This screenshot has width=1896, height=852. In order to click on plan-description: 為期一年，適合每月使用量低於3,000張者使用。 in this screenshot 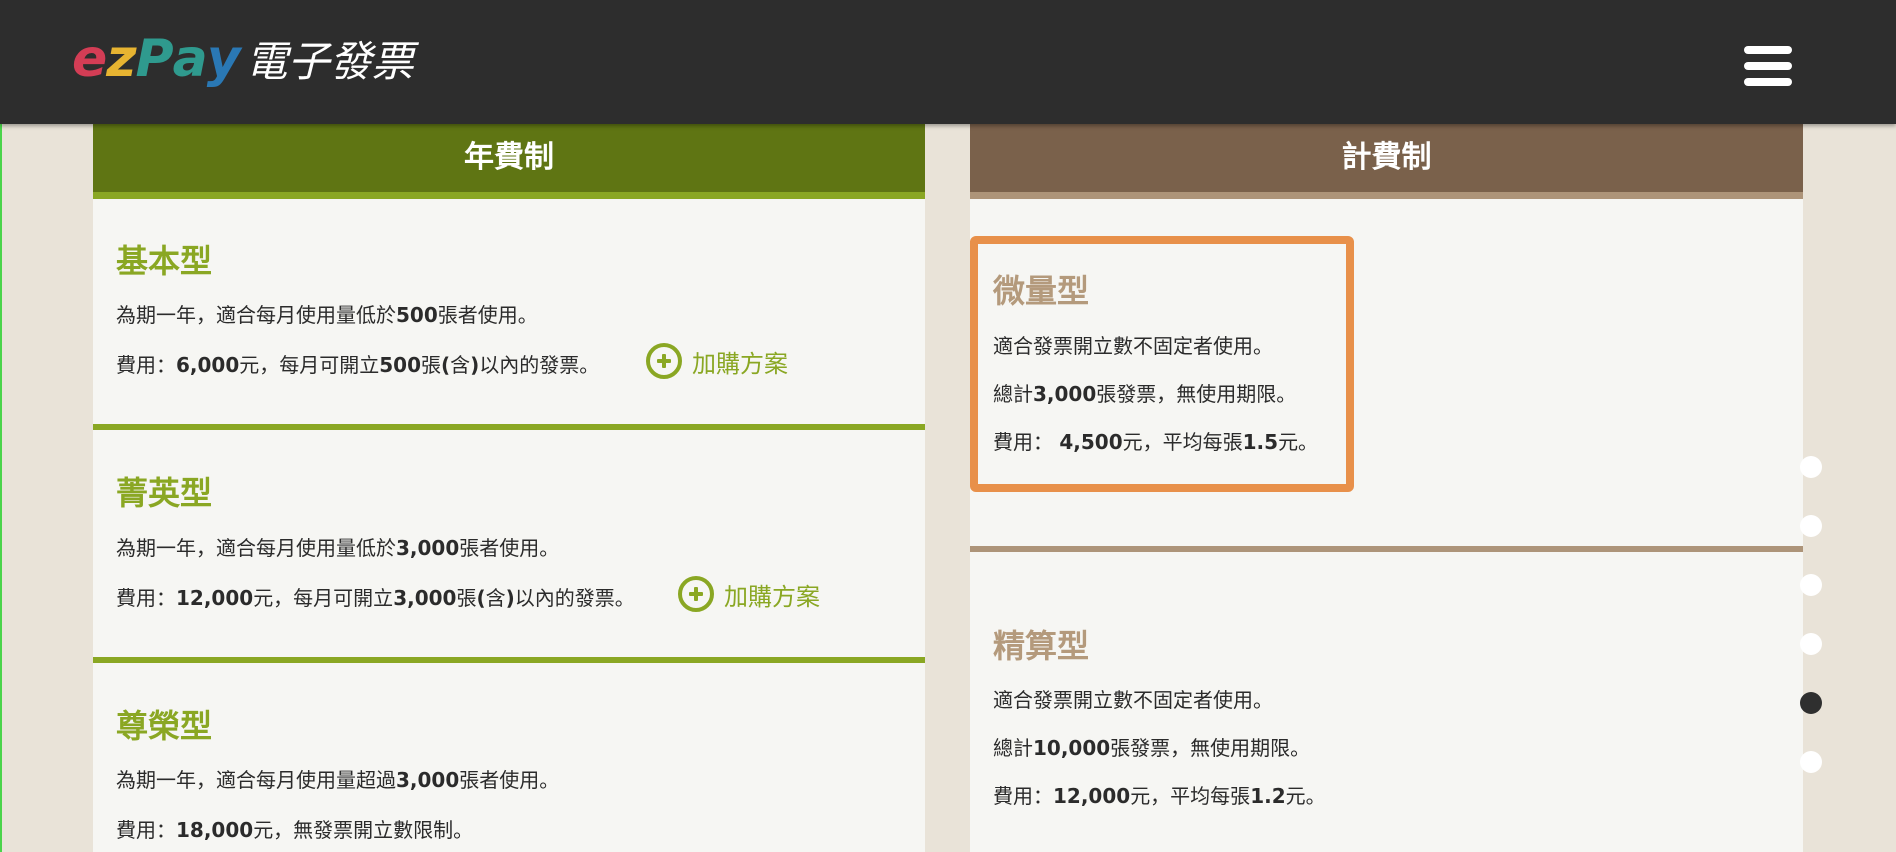, I will do `click(337, 546)`.